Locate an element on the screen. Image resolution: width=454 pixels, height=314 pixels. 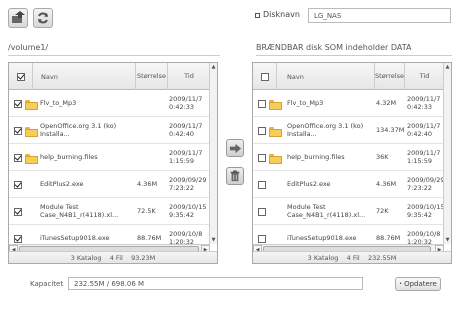
capacity-label: Kapacitet is located at coordinates (47, 284).